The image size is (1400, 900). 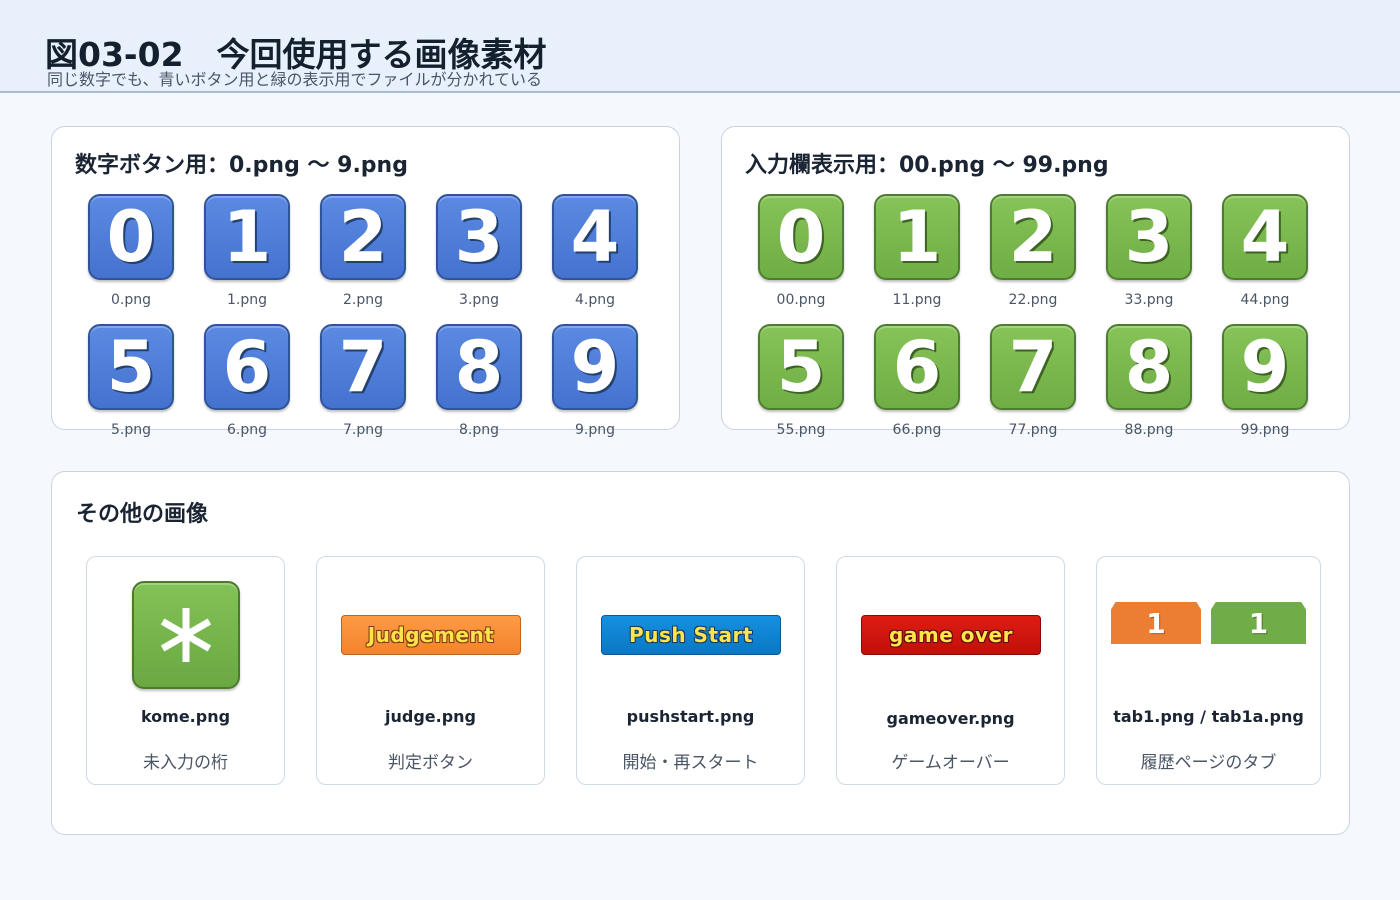 What do you see at coordinates (950, 670) in the screenshot?
I see `image-card-gameover: game over gameover.png ゲームオーバー` at bounding box center [950, 670].